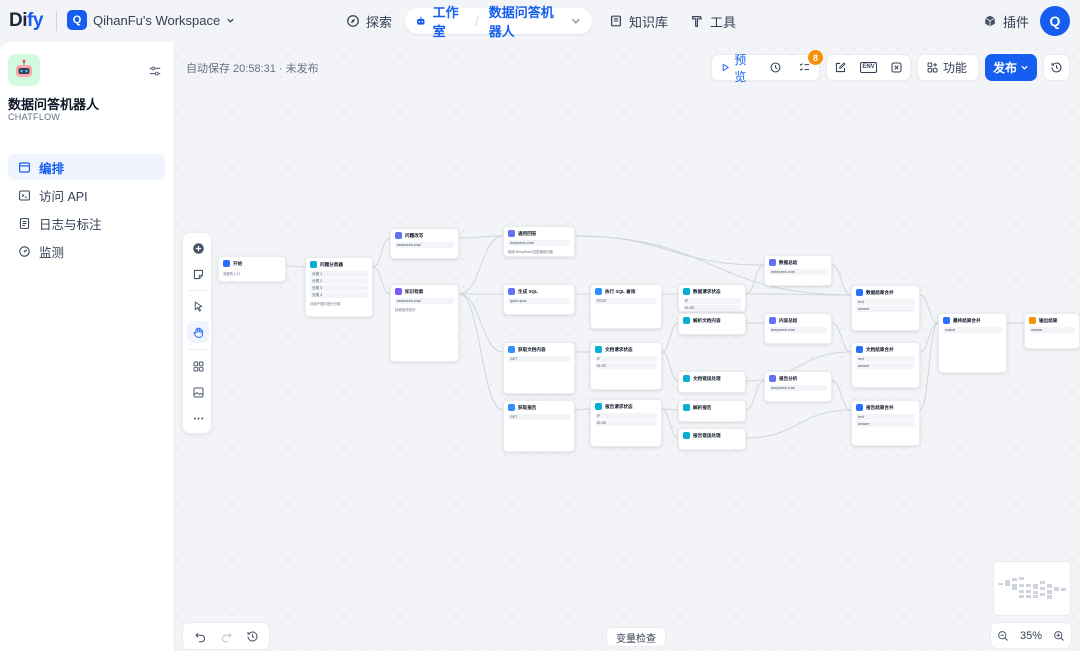  I want to click on nav-knowledge: 知识库, so click(638, 21).